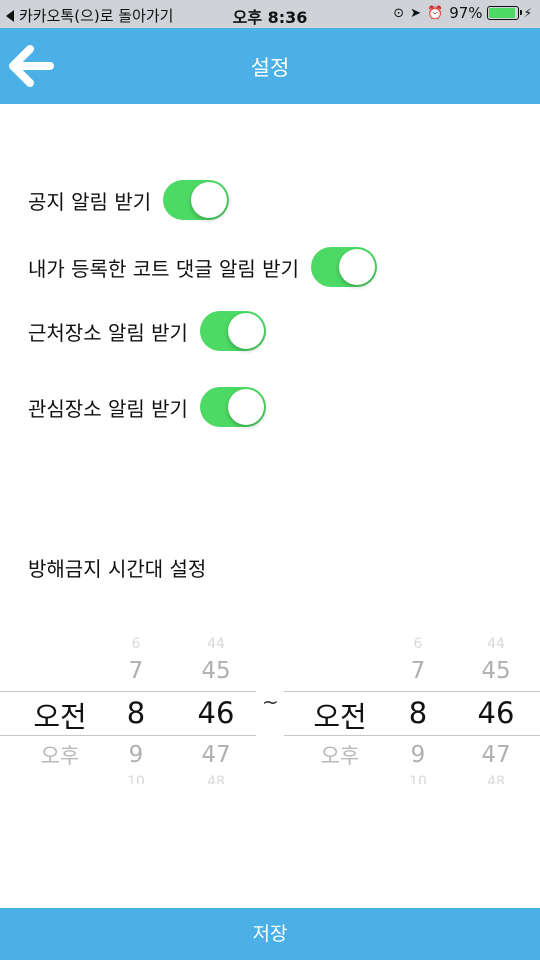  Describe the element at coordinates (418, 671) in the screenshot. I see `end-hour-prev: 7` at that location.